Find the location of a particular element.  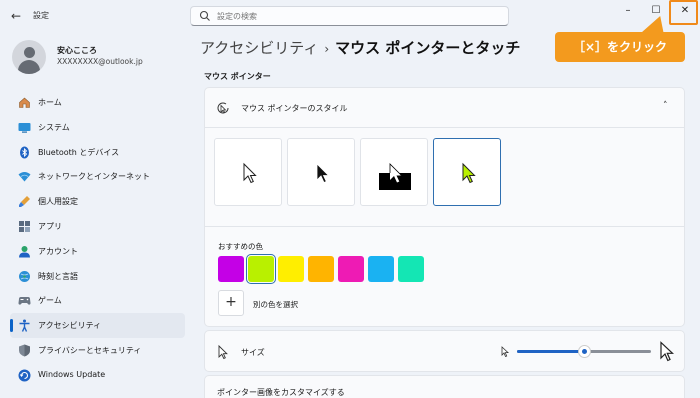

account-icon is located at coordinates (24, 251).